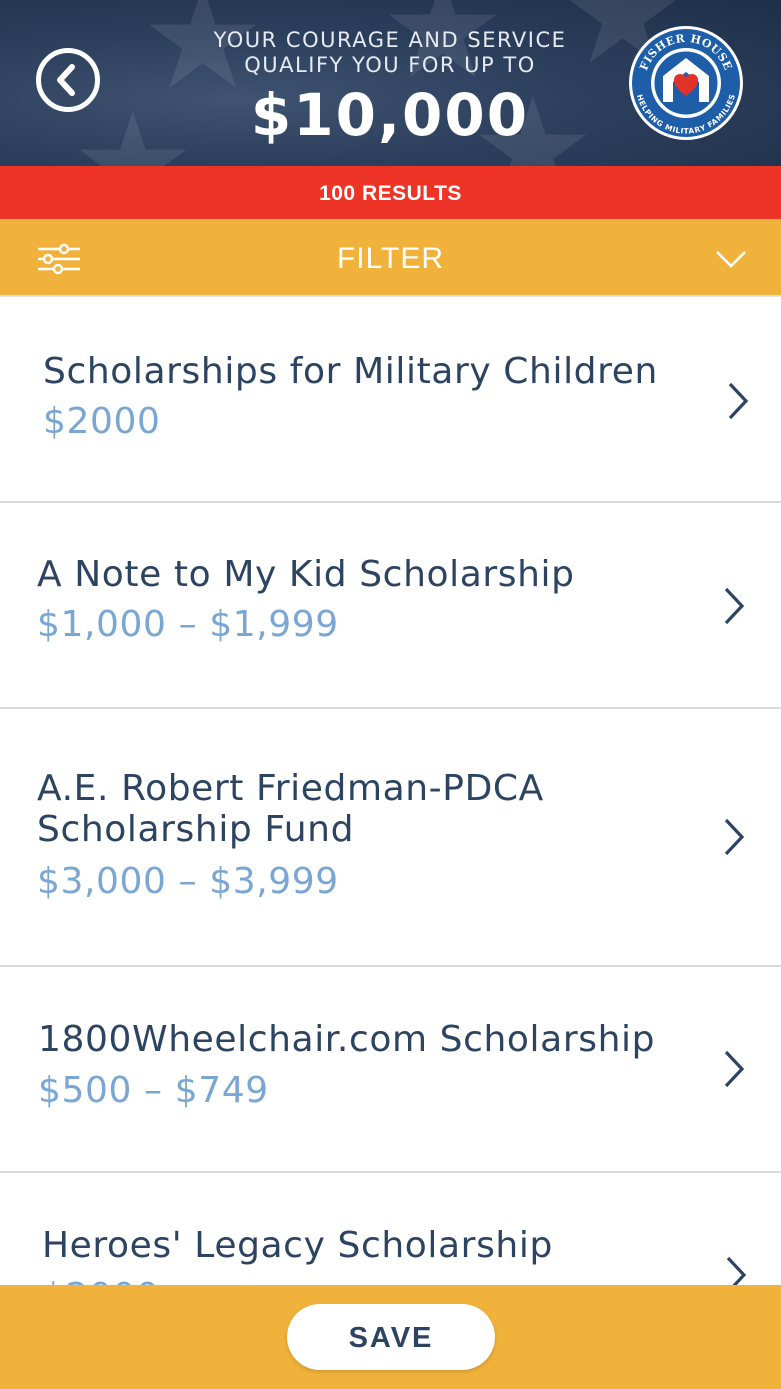 The image size is (781, 1389). I want to click on scholarship-title: 1800Wheelchair.com Scholarship, so click(347, 1039).